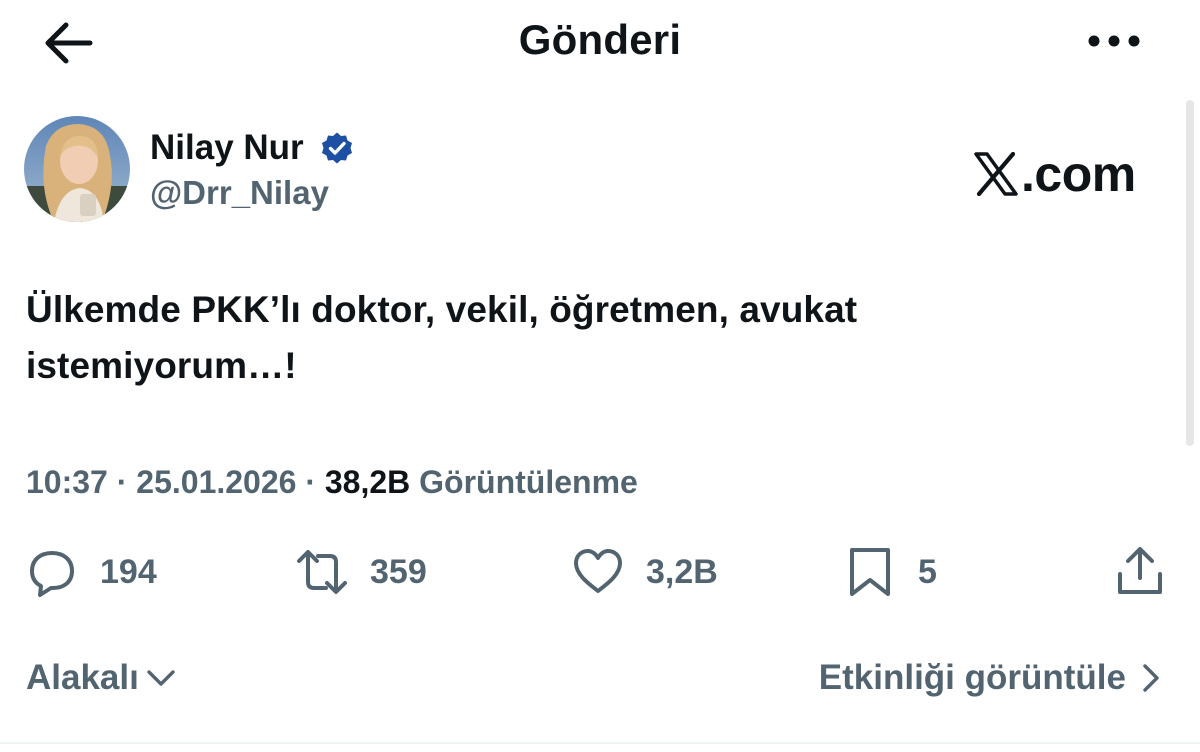  What do you see at coordinates (600, 743) in the screenshot?
I see `divider` at bounding box center [600, 743].